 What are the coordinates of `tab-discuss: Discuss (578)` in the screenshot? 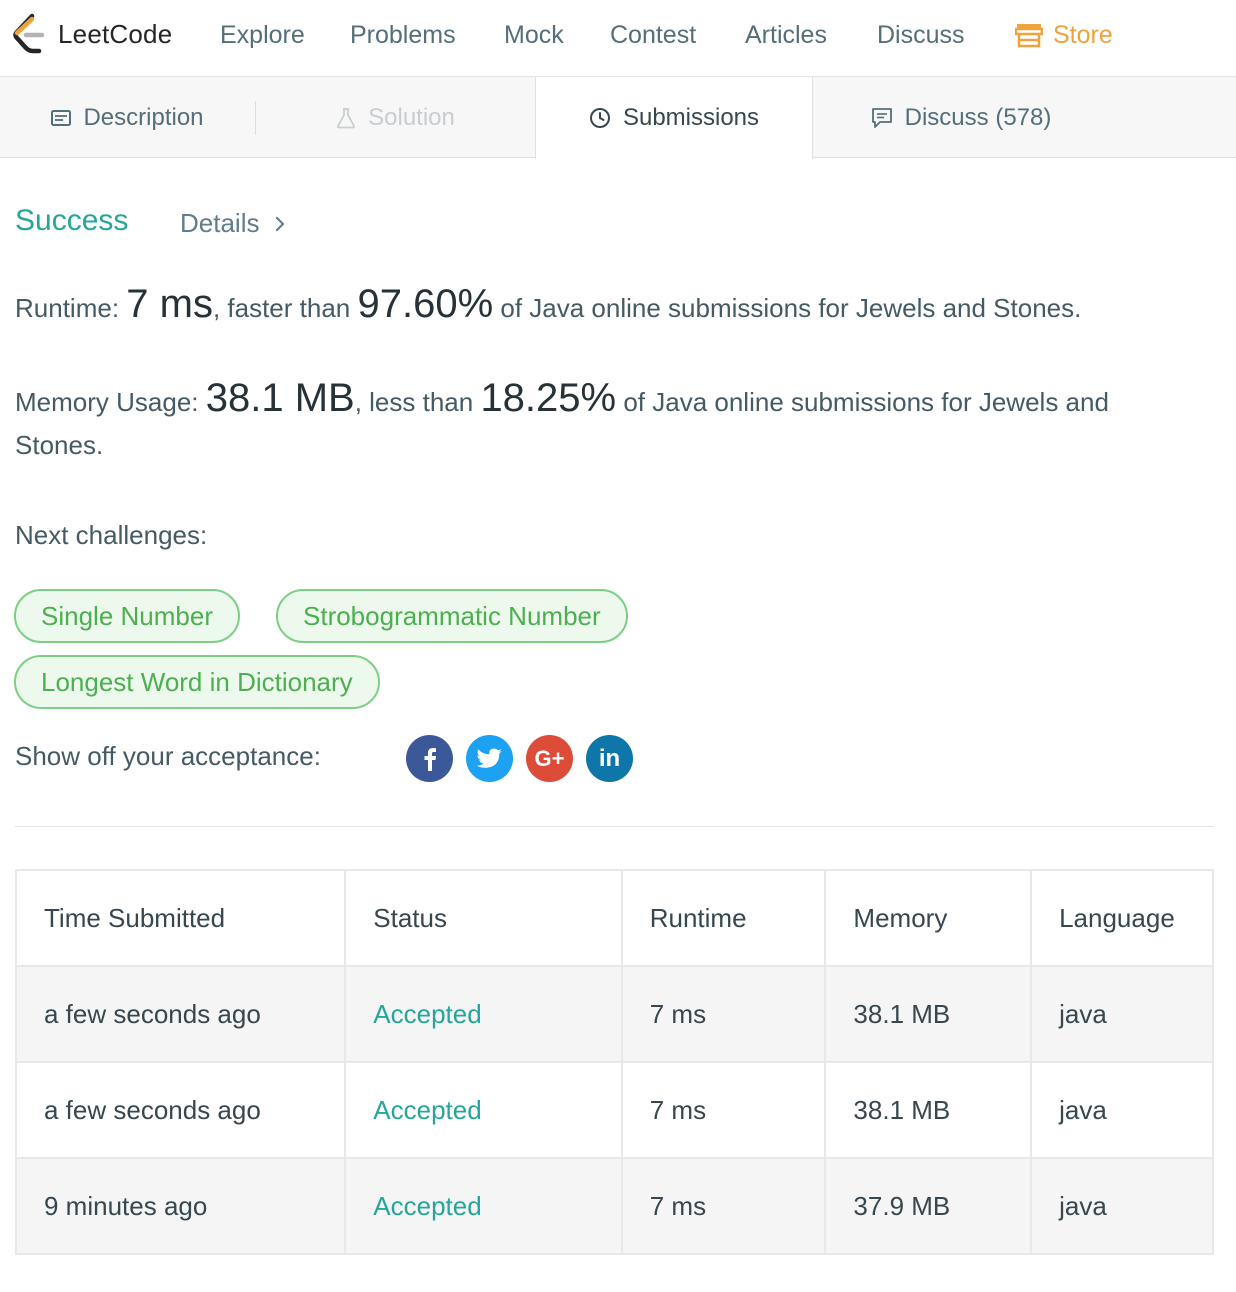 It's located at (961, 117).